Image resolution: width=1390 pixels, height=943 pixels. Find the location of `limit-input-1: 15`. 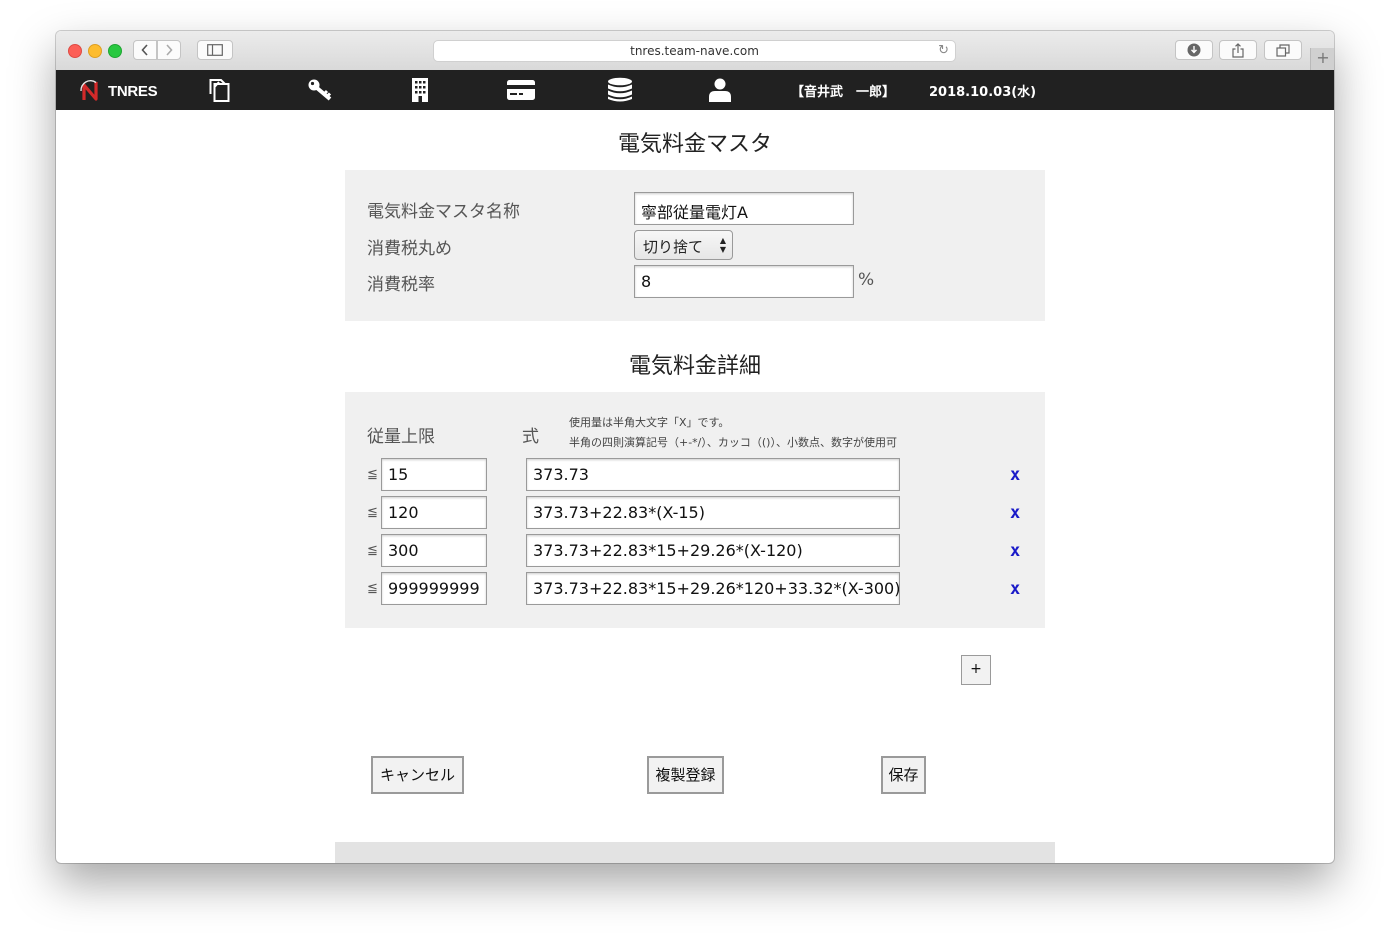

limit-input-1: 15 is located at coordinates (434, 474).